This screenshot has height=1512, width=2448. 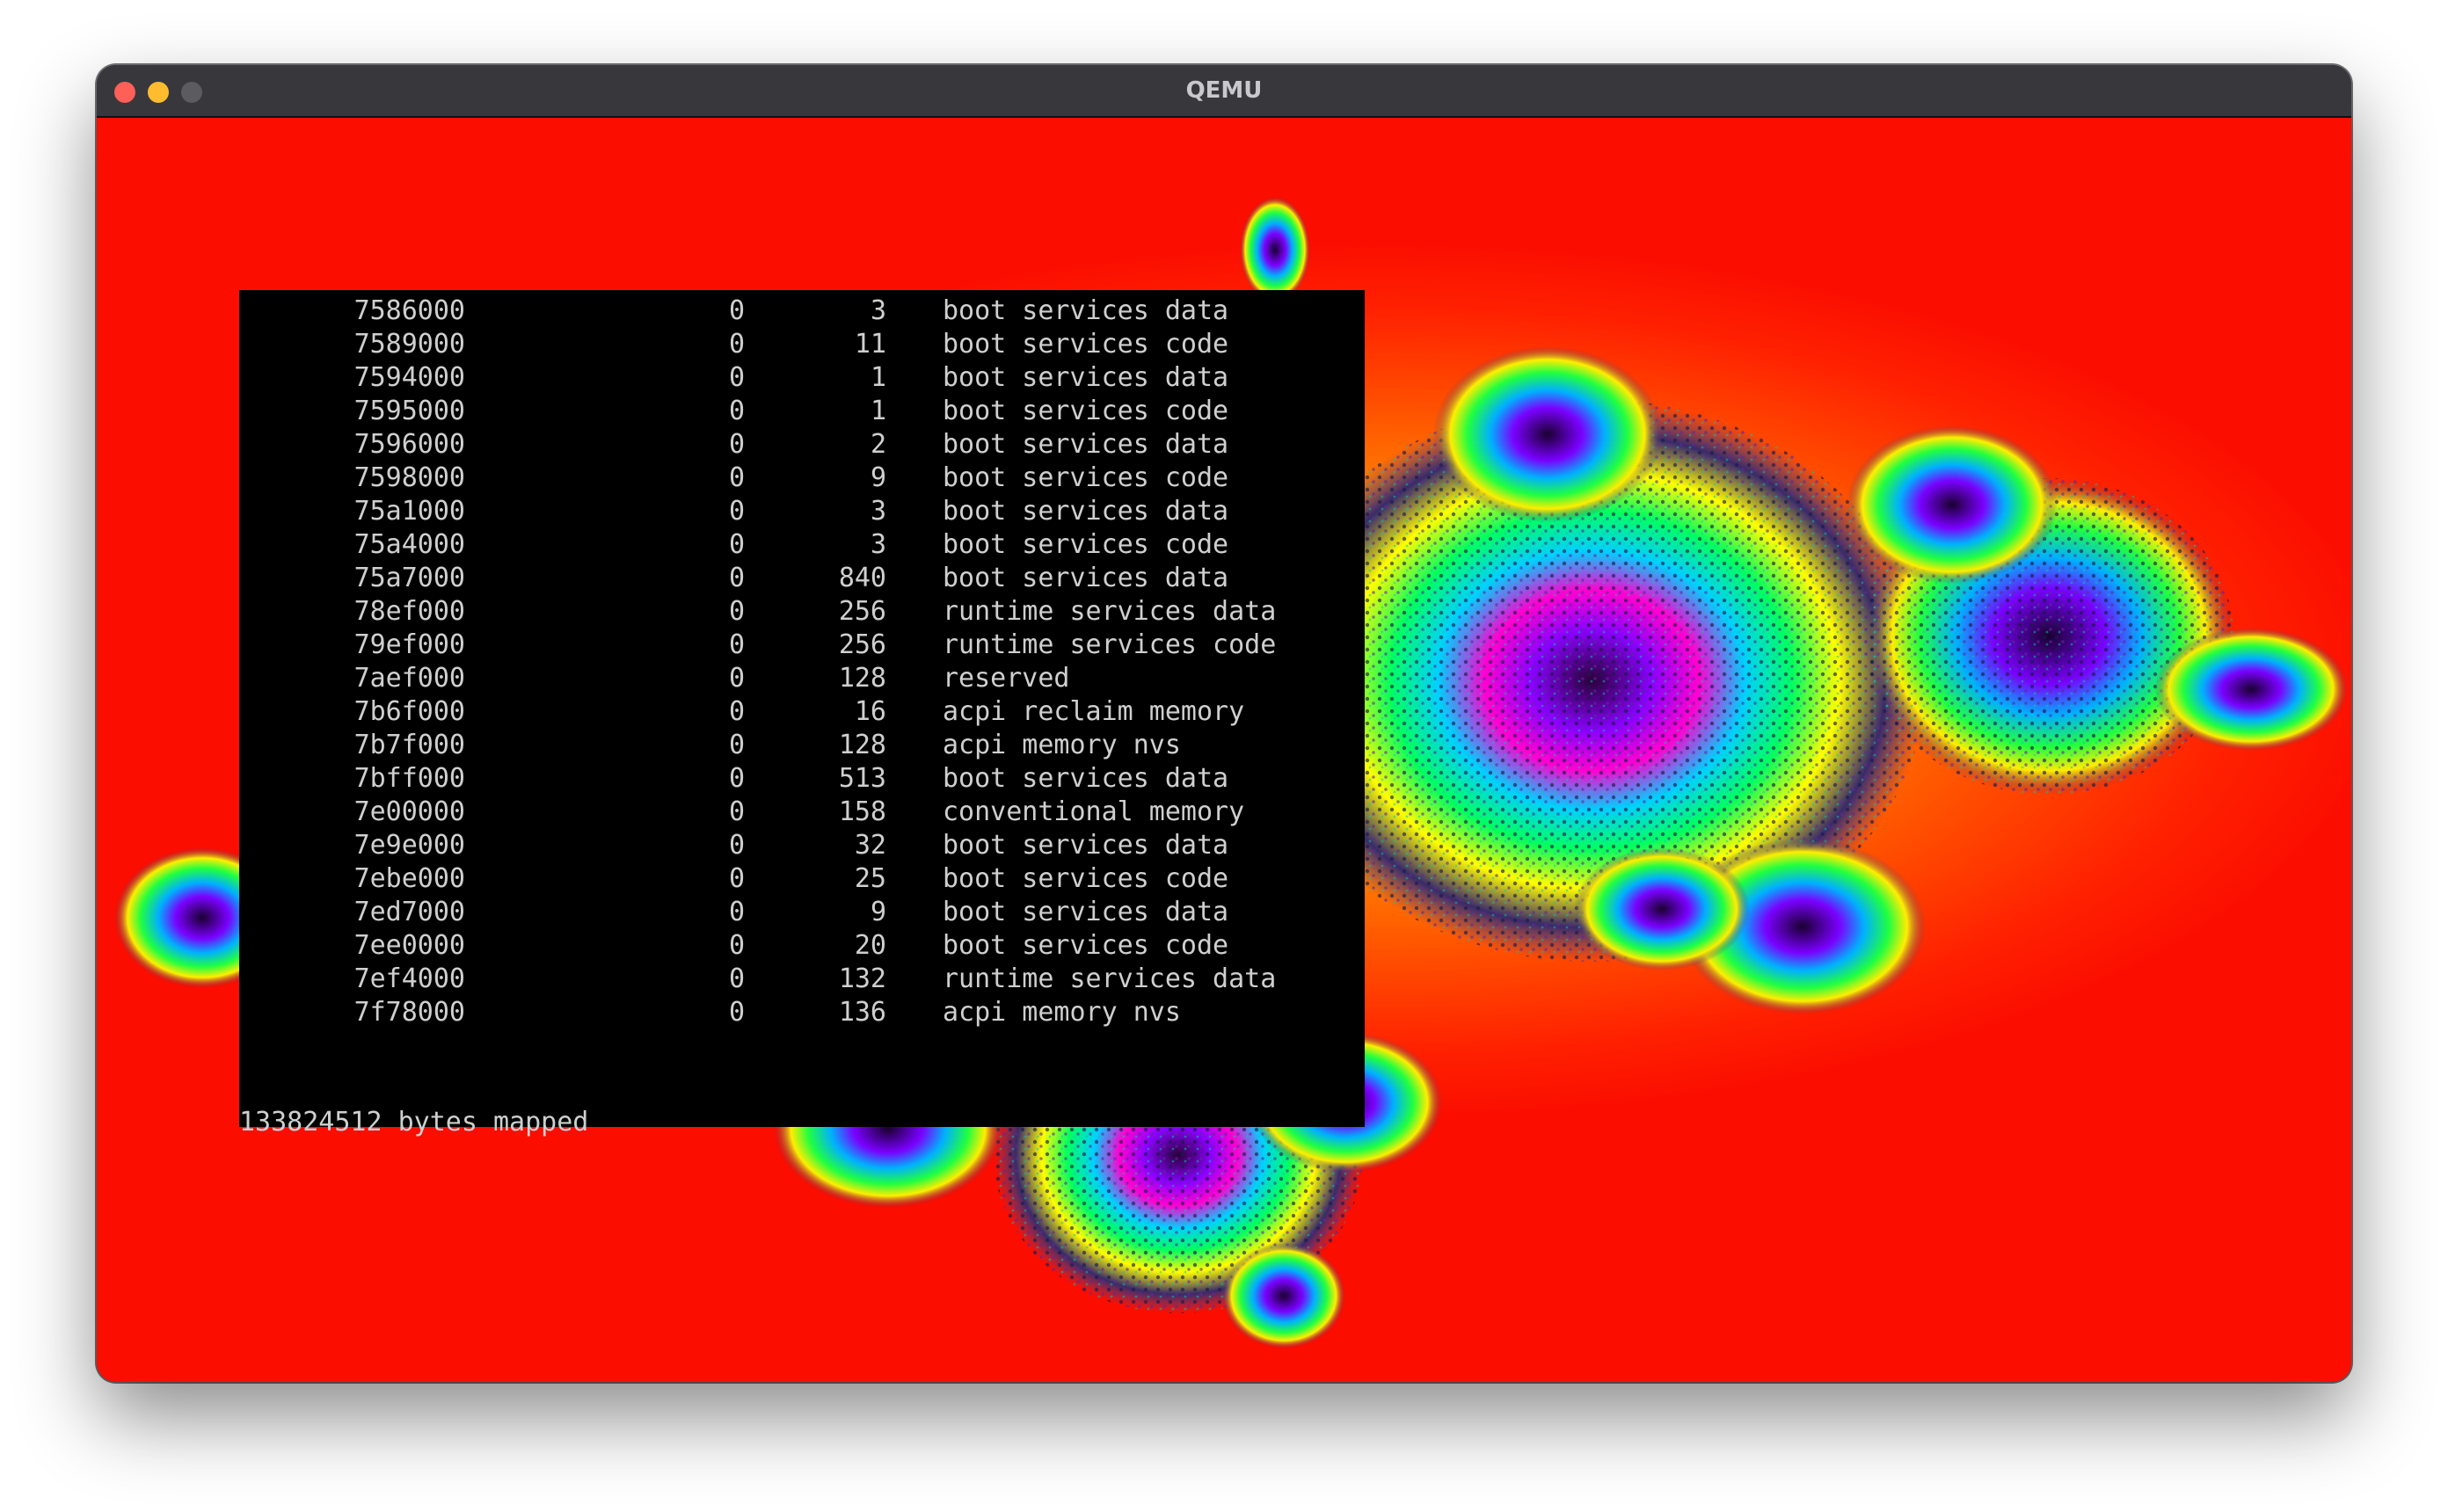 I want to click on memory-type: reserved, so click(x=1006, y=679).